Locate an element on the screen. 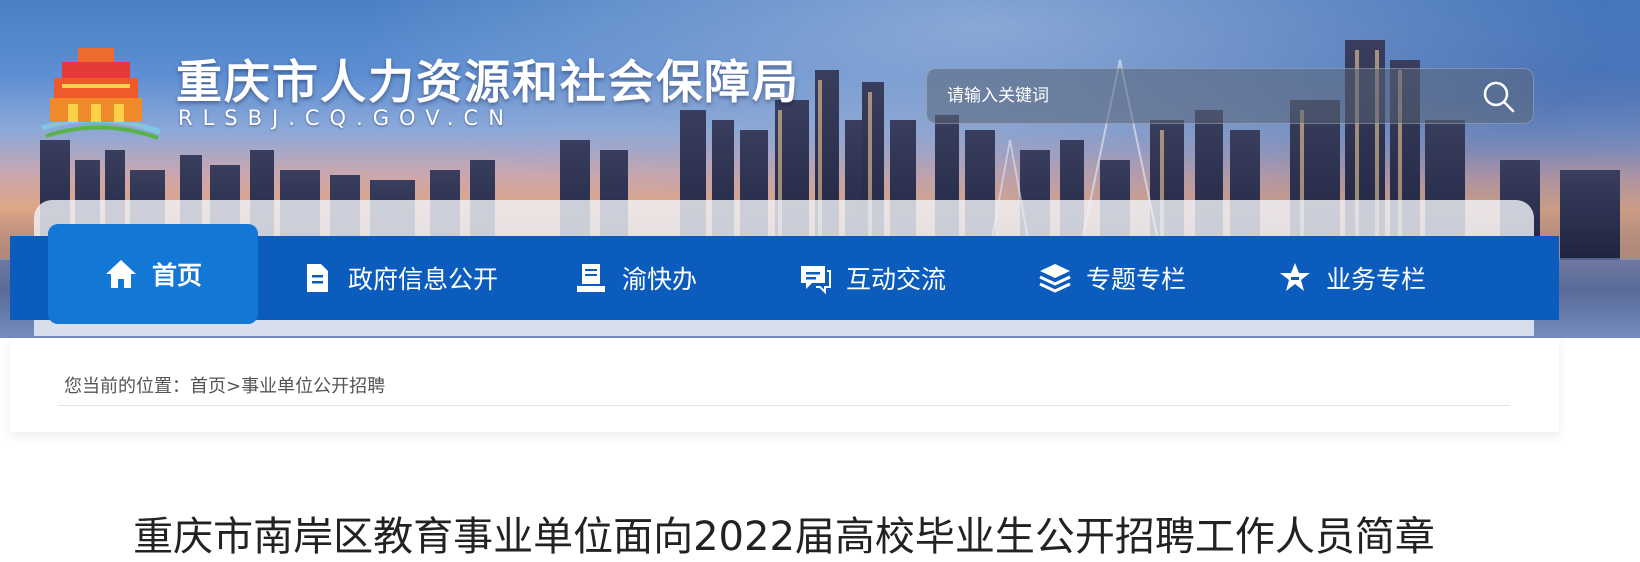 Image resolution: width=1640 pixels, height=562 pixels. nav-item-gov-info: 政府信息公开 is located at coordinates (399, 278).